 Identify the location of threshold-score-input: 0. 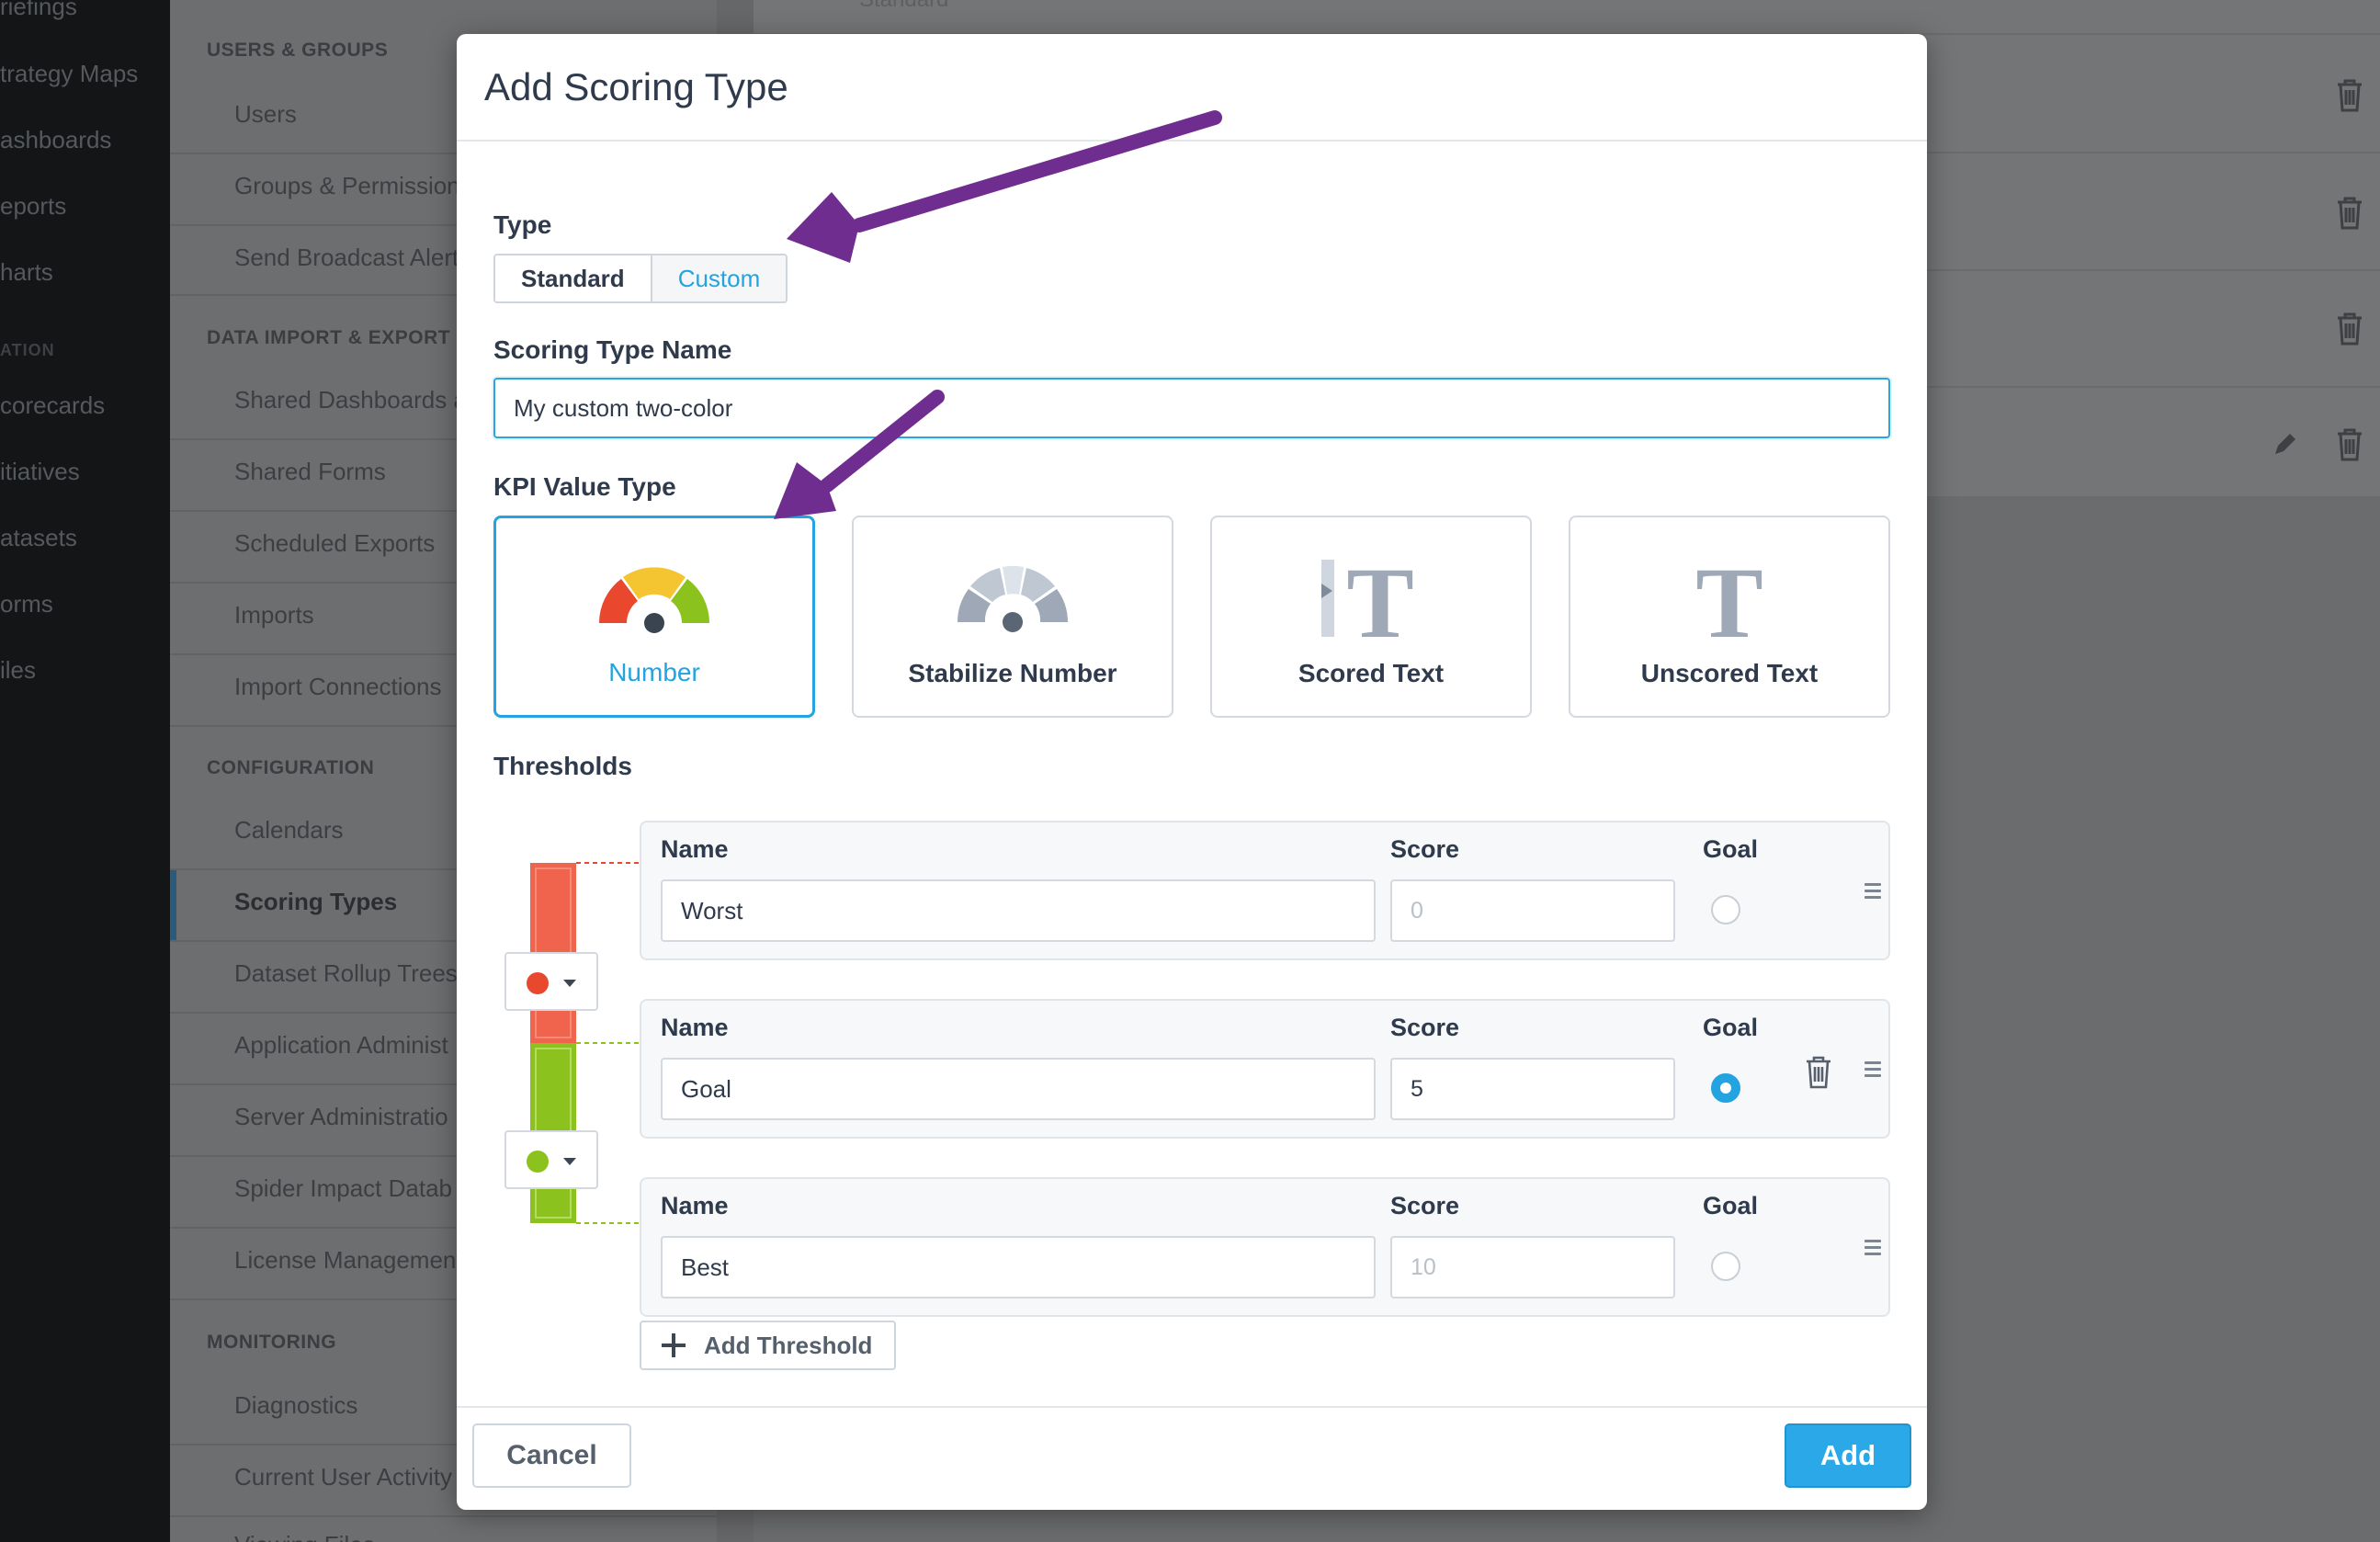
(1532, 910).